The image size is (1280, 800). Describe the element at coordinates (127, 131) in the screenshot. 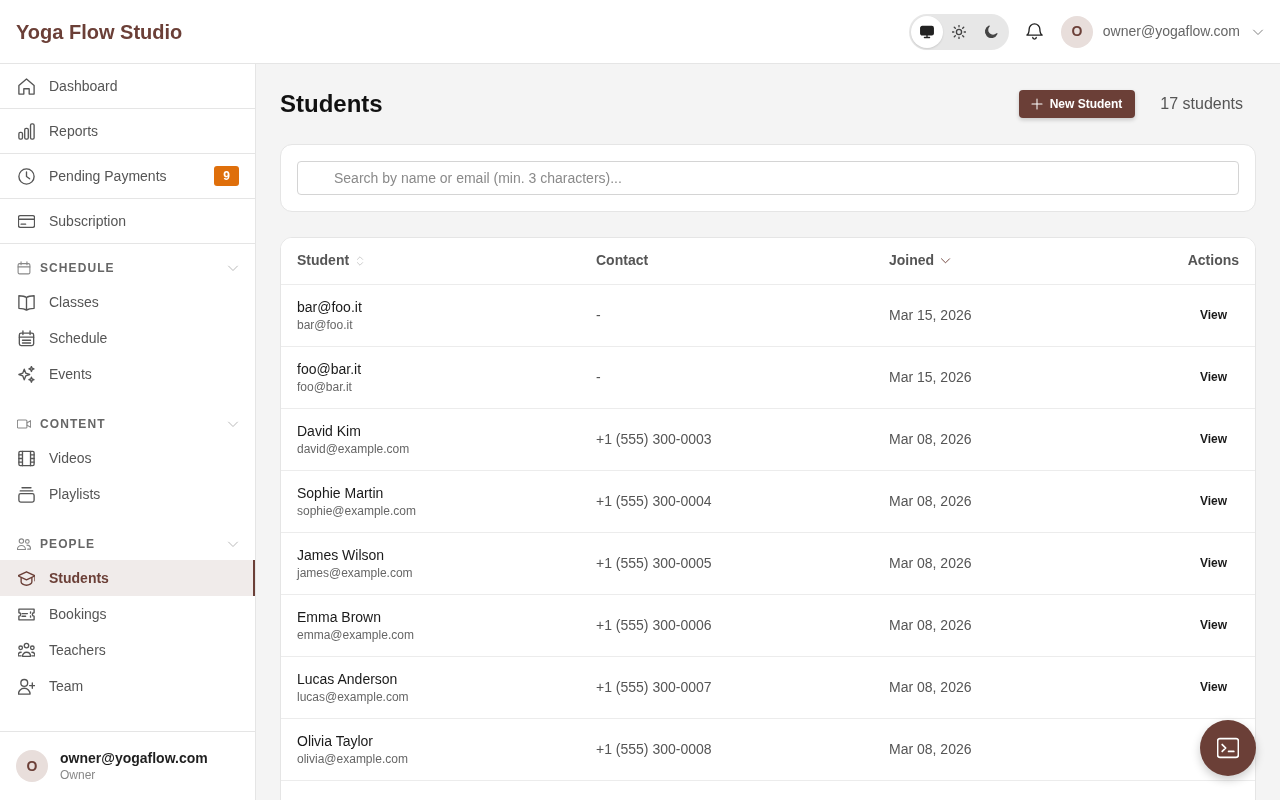

I see `sidebar-item: Reports` at that location.